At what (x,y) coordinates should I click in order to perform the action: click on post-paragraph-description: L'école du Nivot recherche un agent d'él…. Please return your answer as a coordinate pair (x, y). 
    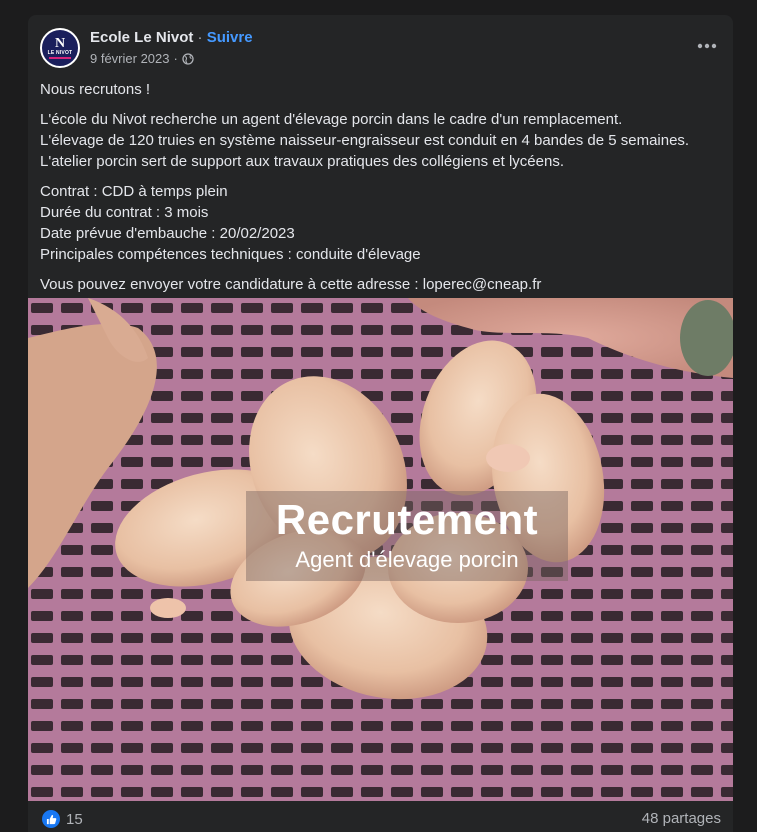
    Looking at the image, I should click on (380, 140).